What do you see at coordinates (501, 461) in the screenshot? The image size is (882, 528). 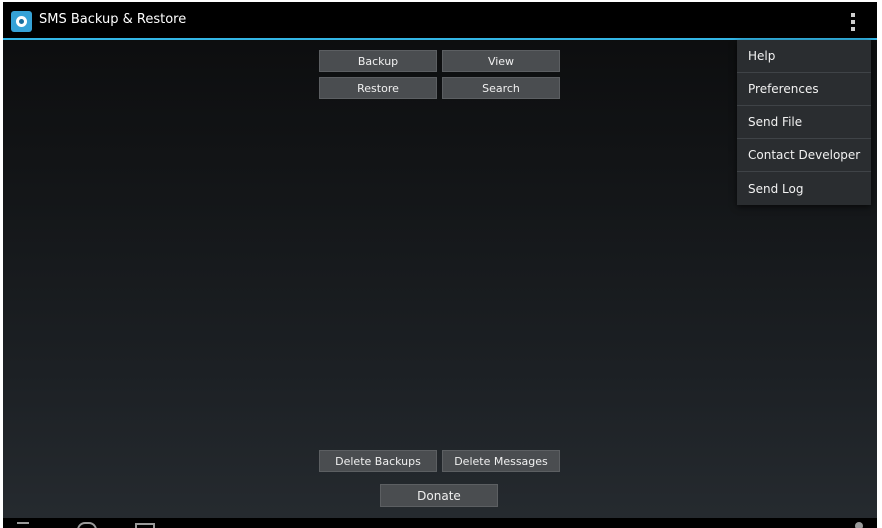 I see `delete-messages-button: Delete Messages` at bounding box center [501, 461].